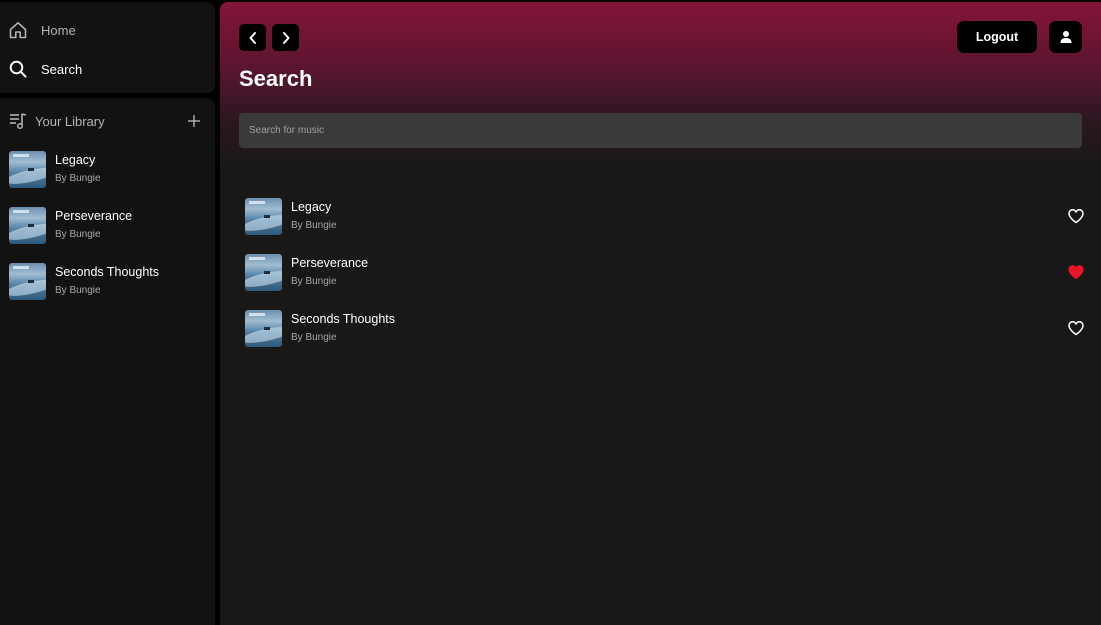 The image size is (1101, 625). I want to click on logout-button: Logout, so click(997, 37).